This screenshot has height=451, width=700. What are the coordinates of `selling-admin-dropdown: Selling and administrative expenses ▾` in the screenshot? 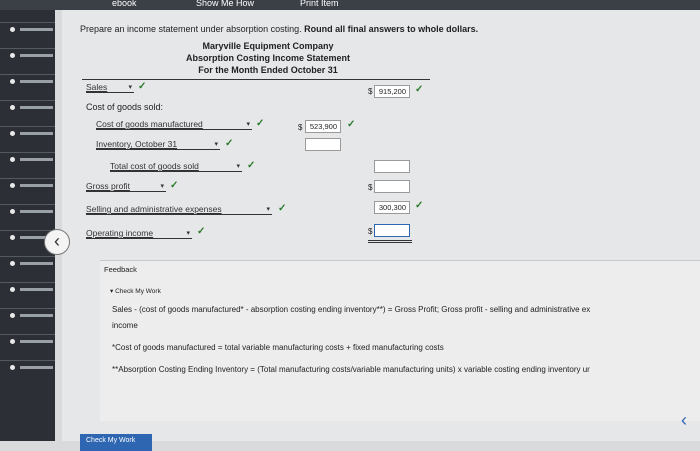 It's located at (179, 209).